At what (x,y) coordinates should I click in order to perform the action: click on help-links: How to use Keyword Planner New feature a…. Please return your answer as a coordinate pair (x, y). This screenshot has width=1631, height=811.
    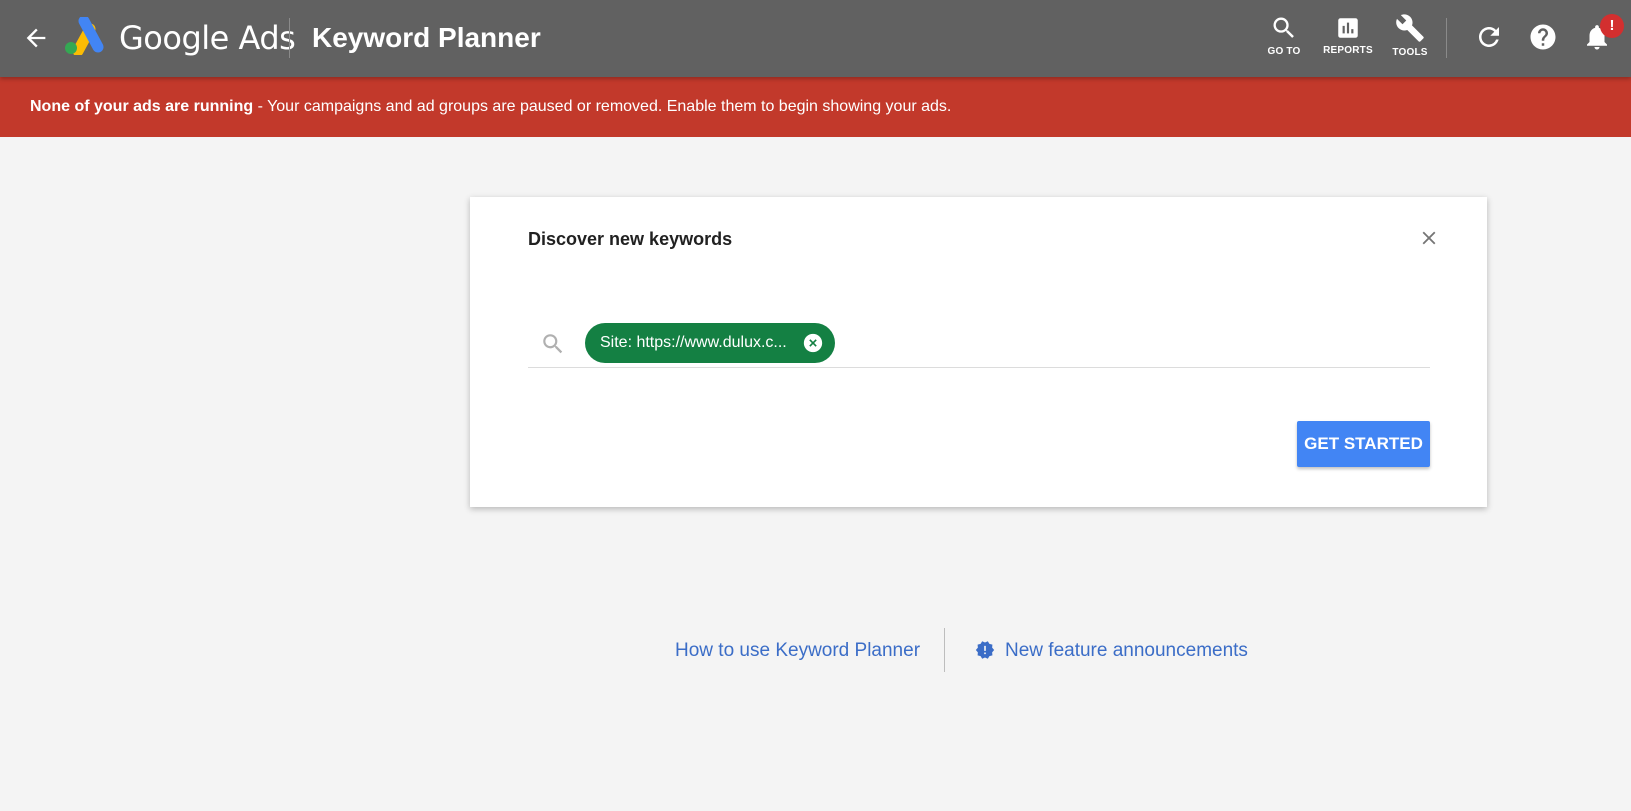
    Looking at the image, I should click on (815, 650).